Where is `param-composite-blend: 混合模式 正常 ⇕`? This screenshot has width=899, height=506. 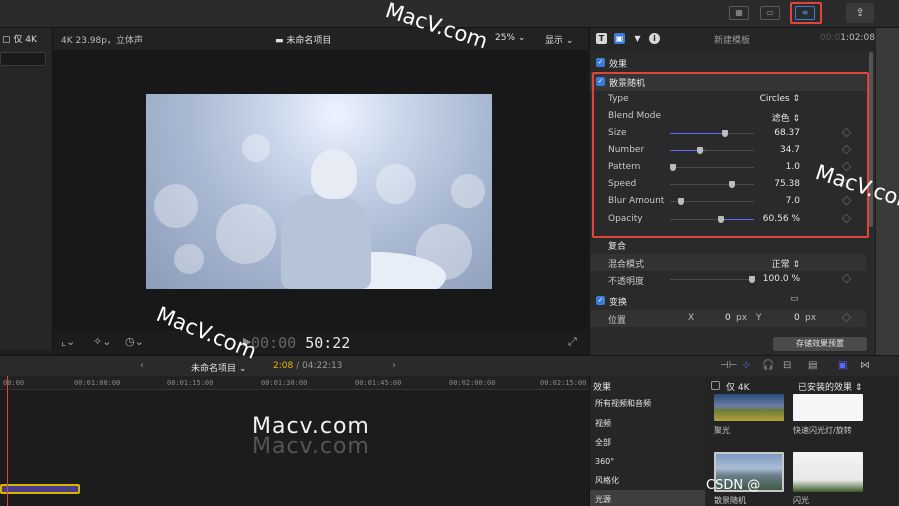
param-composite-blend: 混合模式 正常 ⇕ is located at coordinates (728, 262).